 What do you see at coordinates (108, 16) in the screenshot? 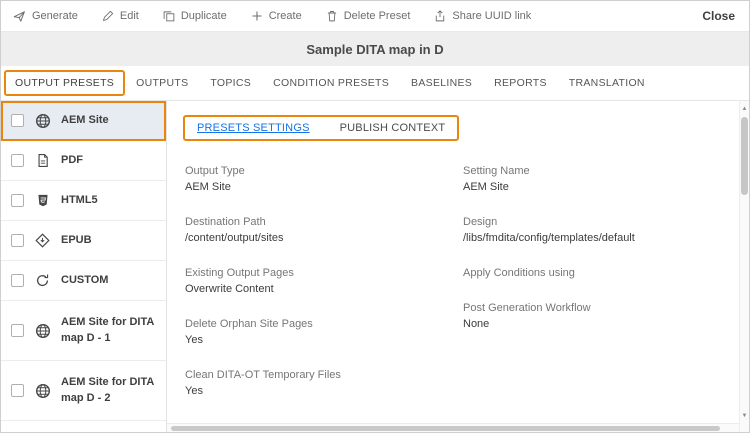
I see `pencil-icon` at bounding box center [108, 16].